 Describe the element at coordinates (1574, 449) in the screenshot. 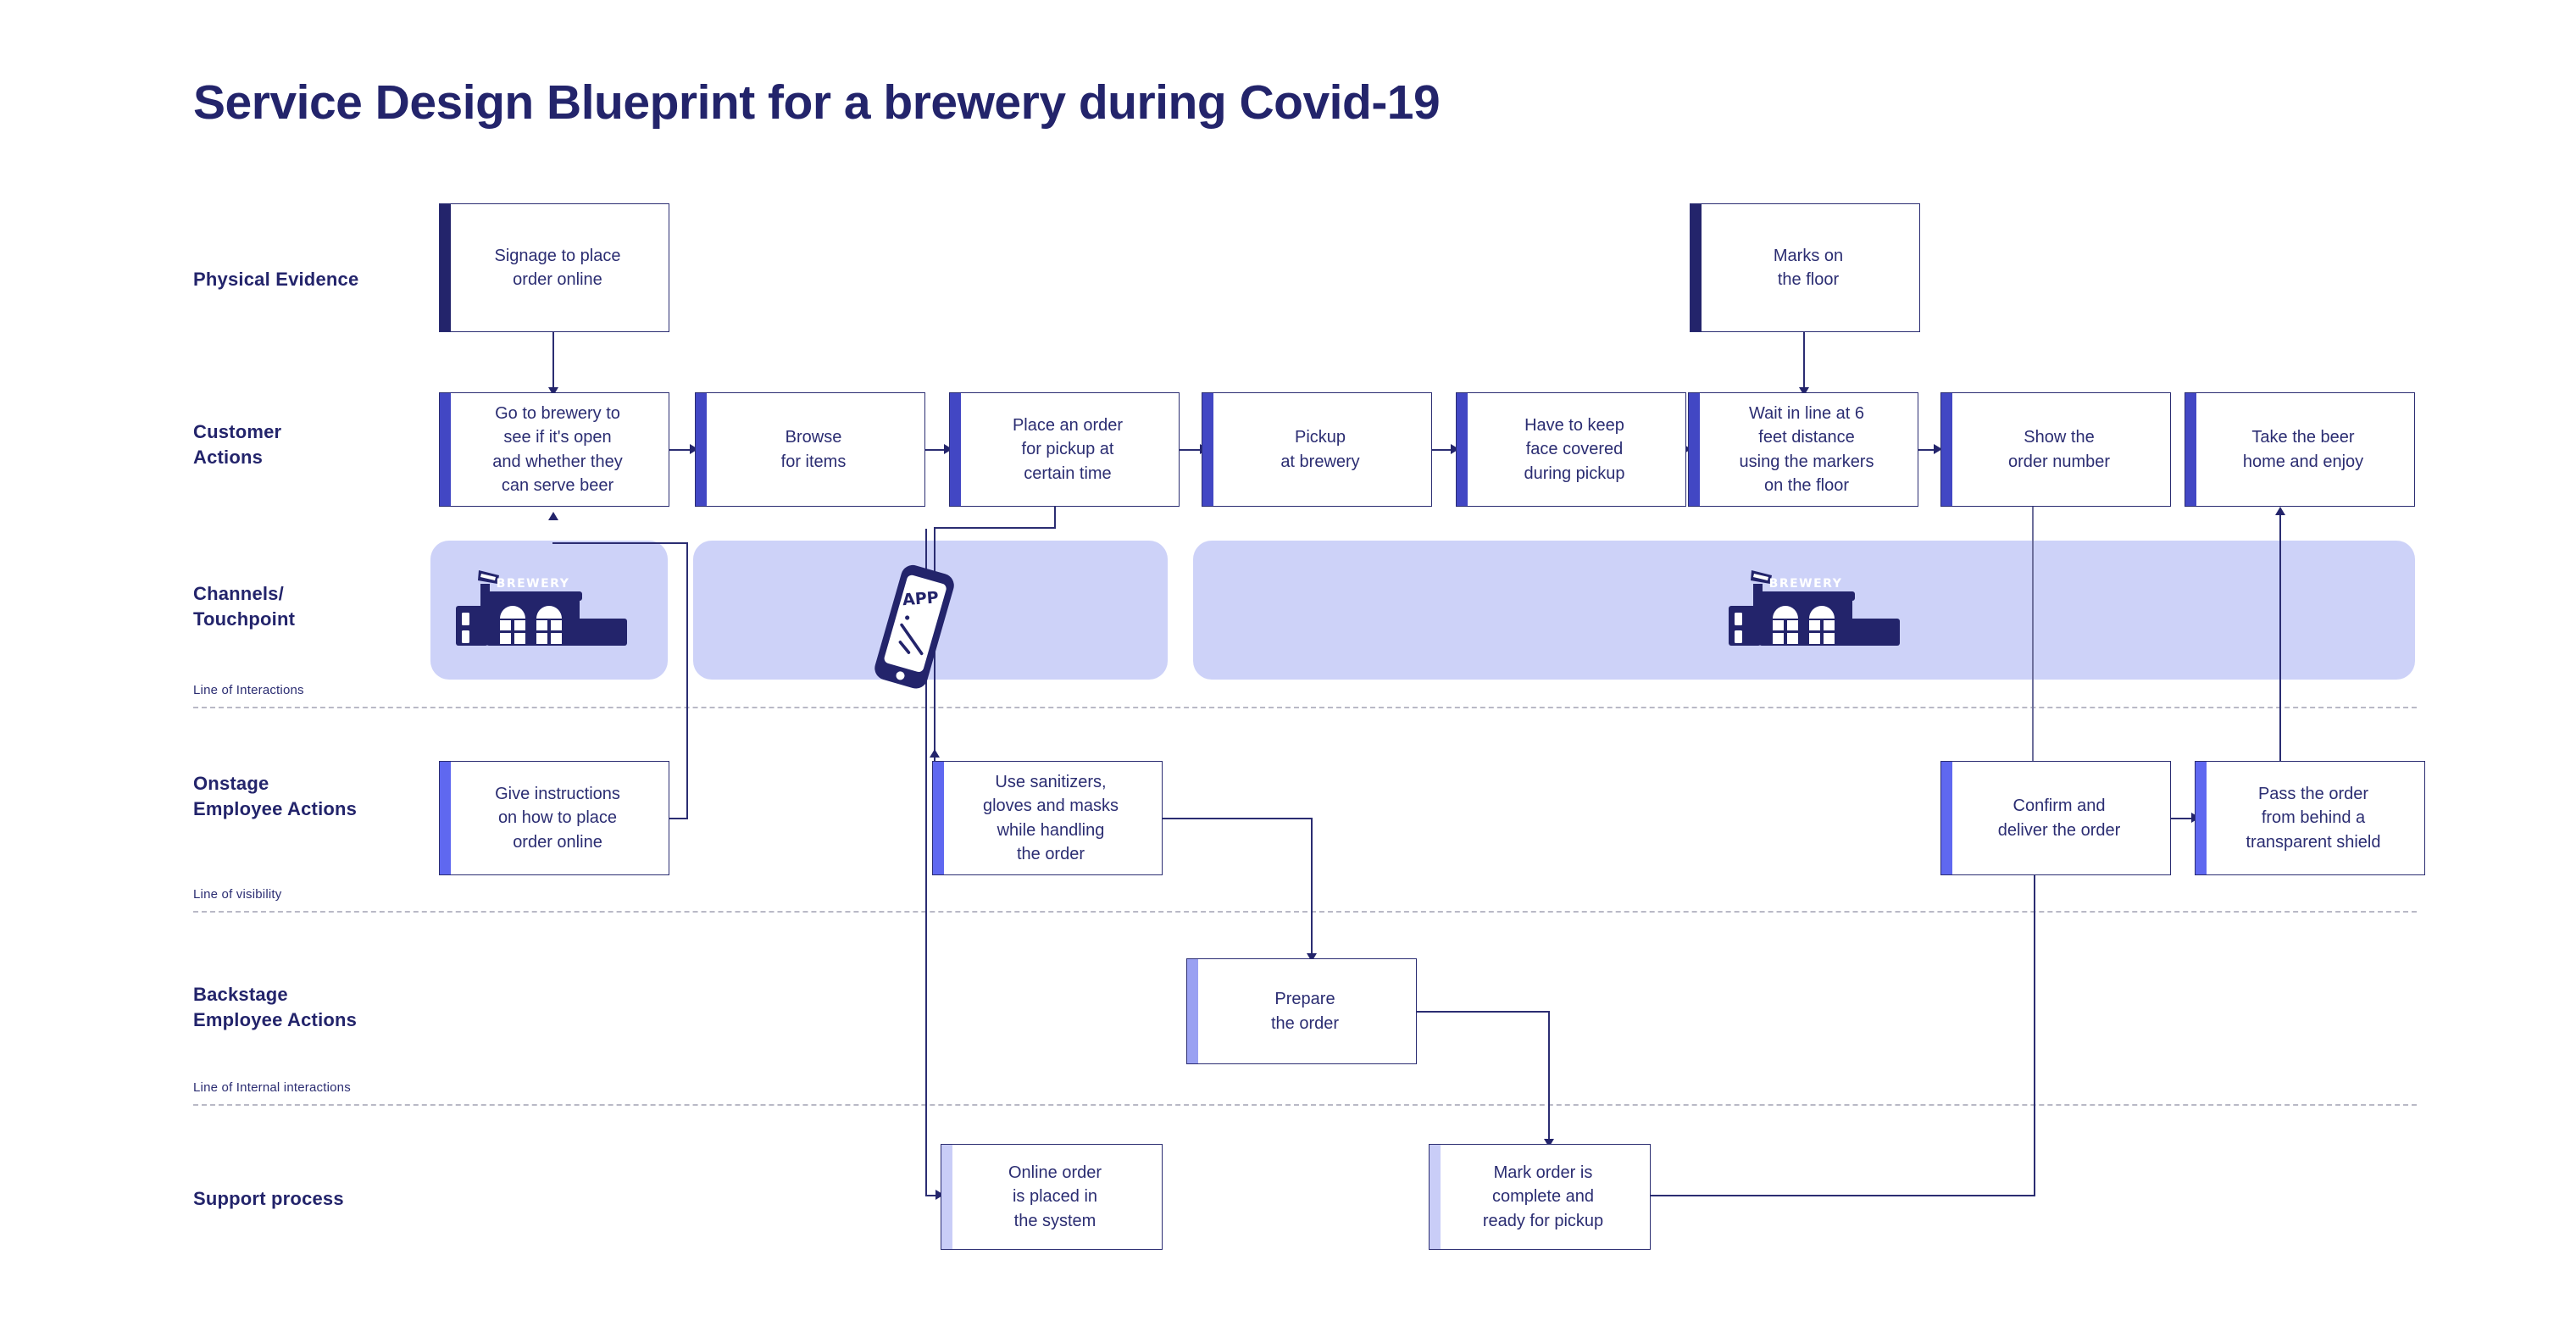

I see `customer-action-text: Have to keep face covered during pickup` at that location.